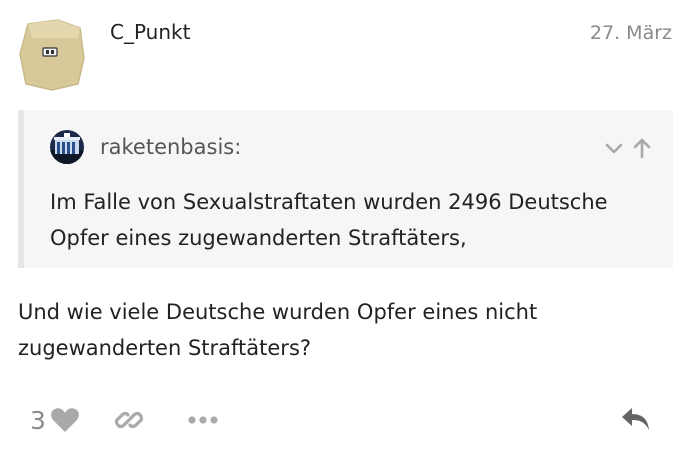 The image size is (690, 464). What do you see at coordinates (636, 419) in the screenshot?
I see `reply-icon` at bounding box center [636, 419].